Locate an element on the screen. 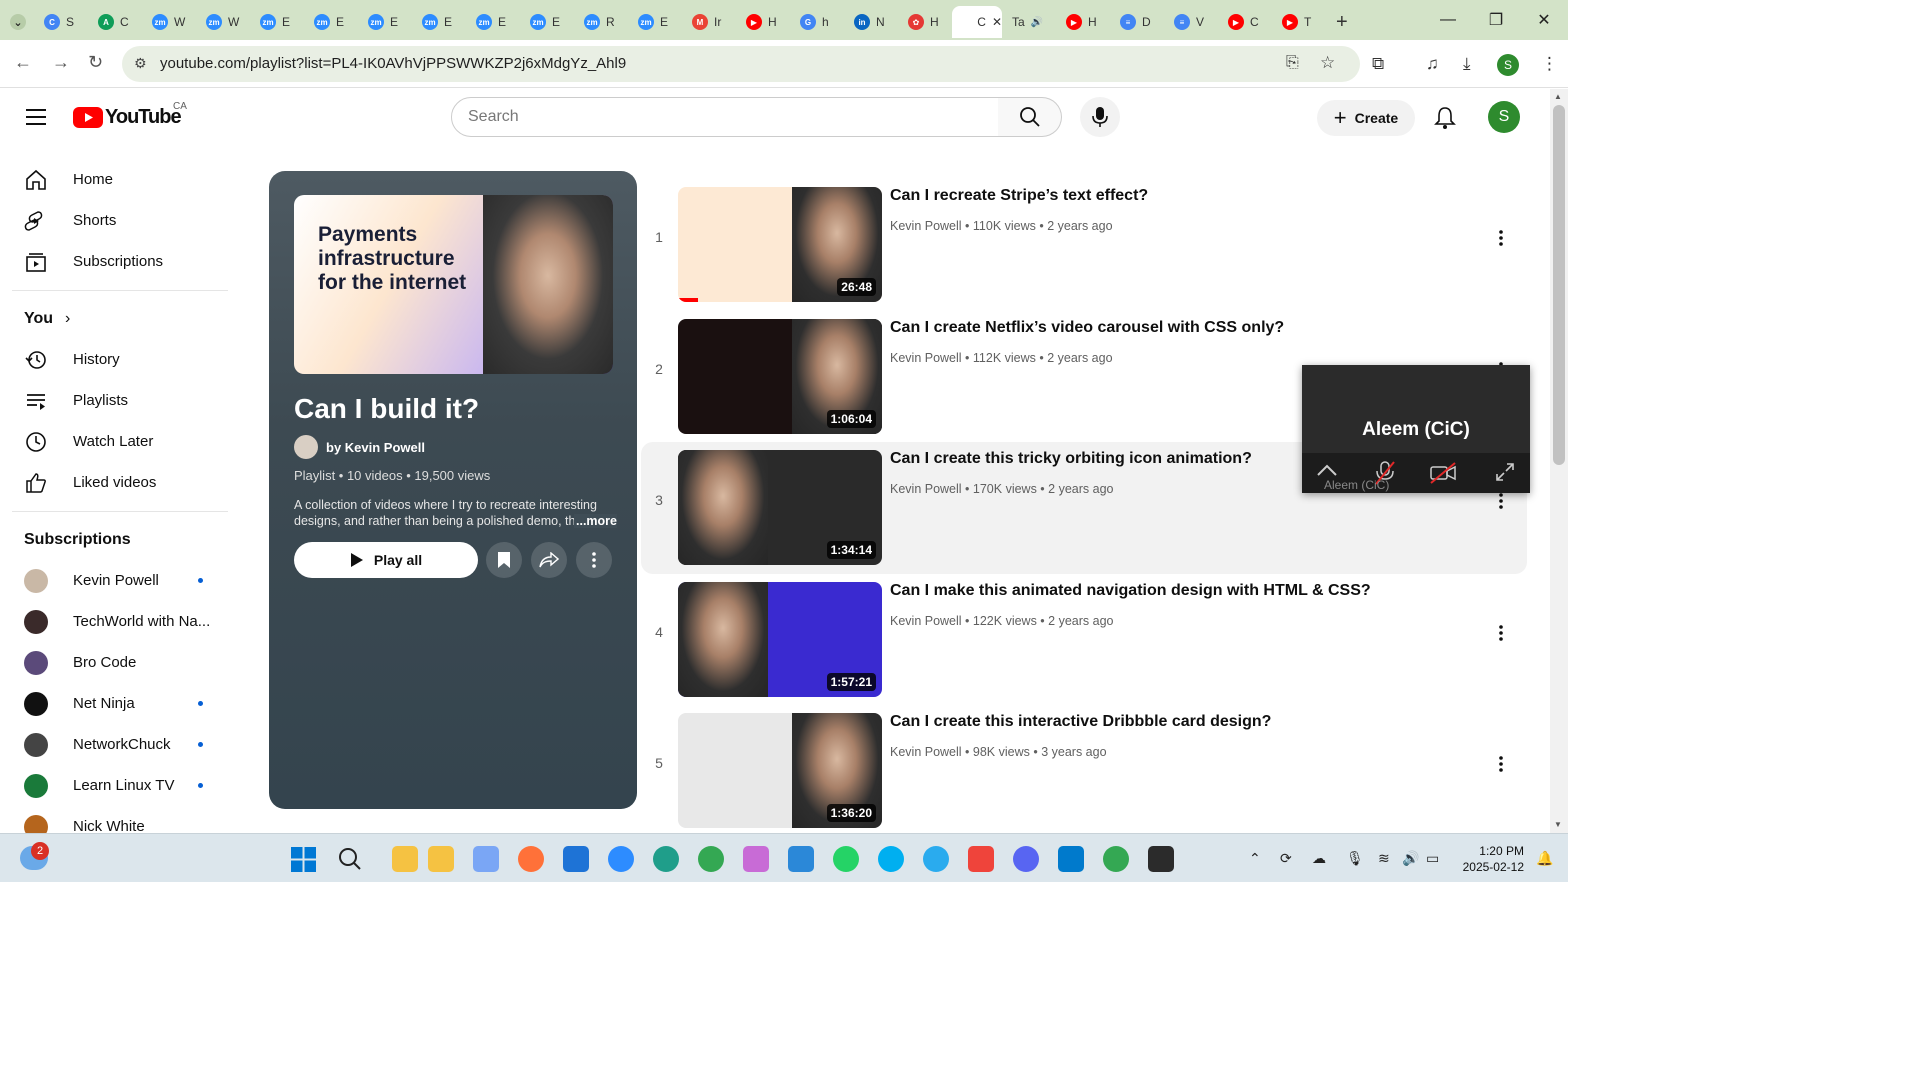 The height and width of the screenshot is (1080, 1920). file-manager-icon is located at coordinates (441, 859).